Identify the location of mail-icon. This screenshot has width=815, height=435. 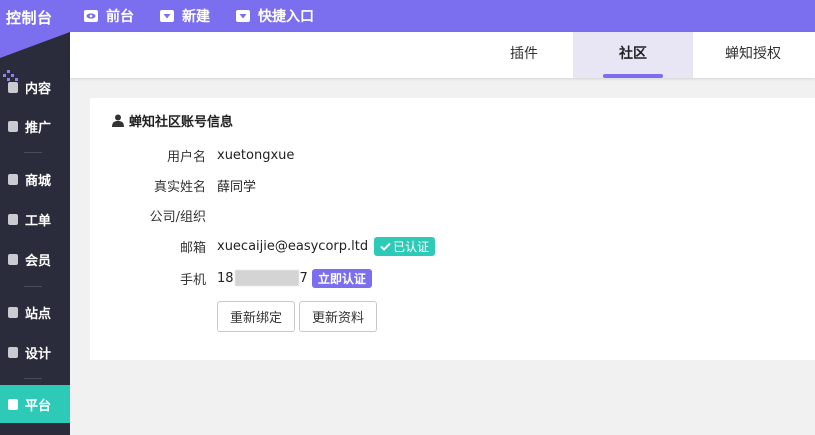
(13, 179).